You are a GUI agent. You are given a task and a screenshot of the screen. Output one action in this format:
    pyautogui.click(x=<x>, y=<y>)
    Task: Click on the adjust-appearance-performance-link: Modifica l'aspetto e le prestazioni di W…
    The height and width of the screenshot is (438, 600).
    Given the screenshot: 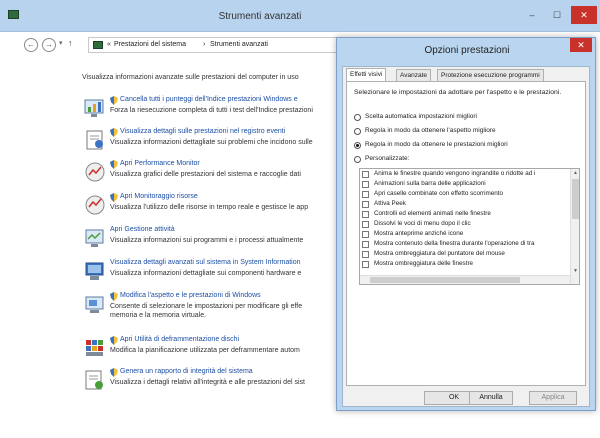 What is the action you would take?
    pyautogui.click(x=190, y=295)
    